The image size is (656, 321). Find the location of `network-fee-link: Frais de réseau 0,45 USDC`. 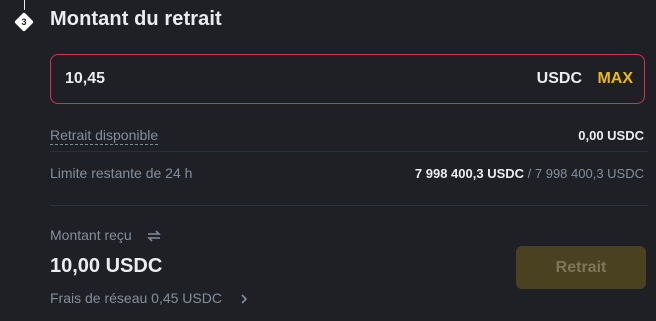

network-fee-link: Frais de réseau 0,45 USDC is located at coordinates (136, 298).